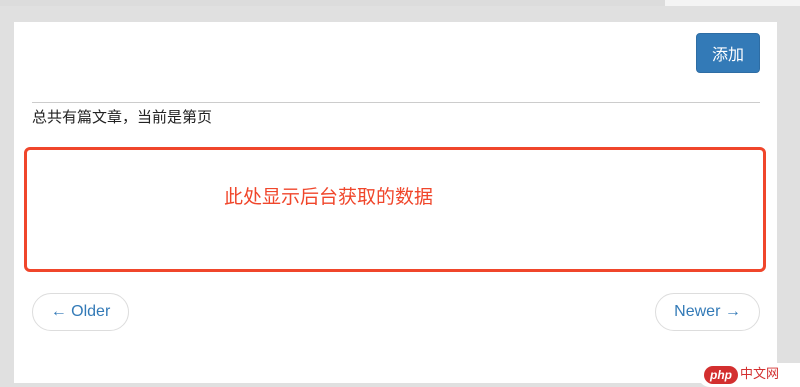  What do you see at coordinates (396, 102) in the screenshot?
I see `header-divider` at bounding box center [396, 102].